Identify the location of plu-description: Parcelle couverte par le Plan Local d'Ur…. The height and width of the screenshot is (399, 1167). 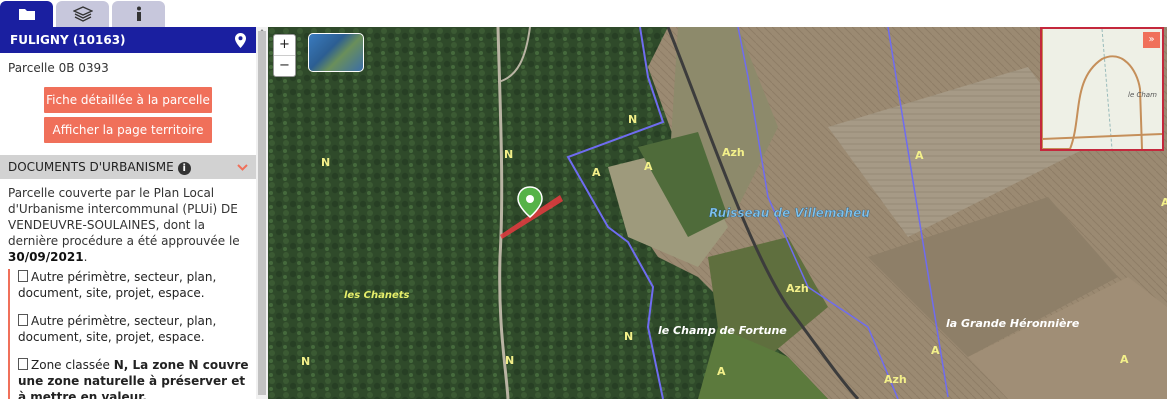
(128, 222).